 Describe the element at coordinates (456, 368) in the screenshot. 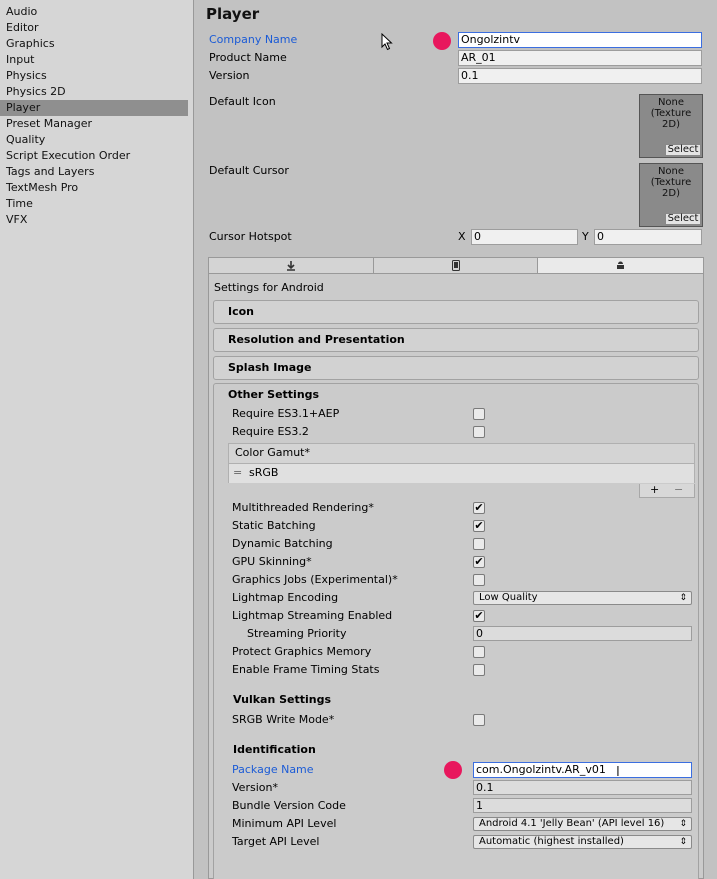

I see `foldout-splash-image: Splash Image` at that location.